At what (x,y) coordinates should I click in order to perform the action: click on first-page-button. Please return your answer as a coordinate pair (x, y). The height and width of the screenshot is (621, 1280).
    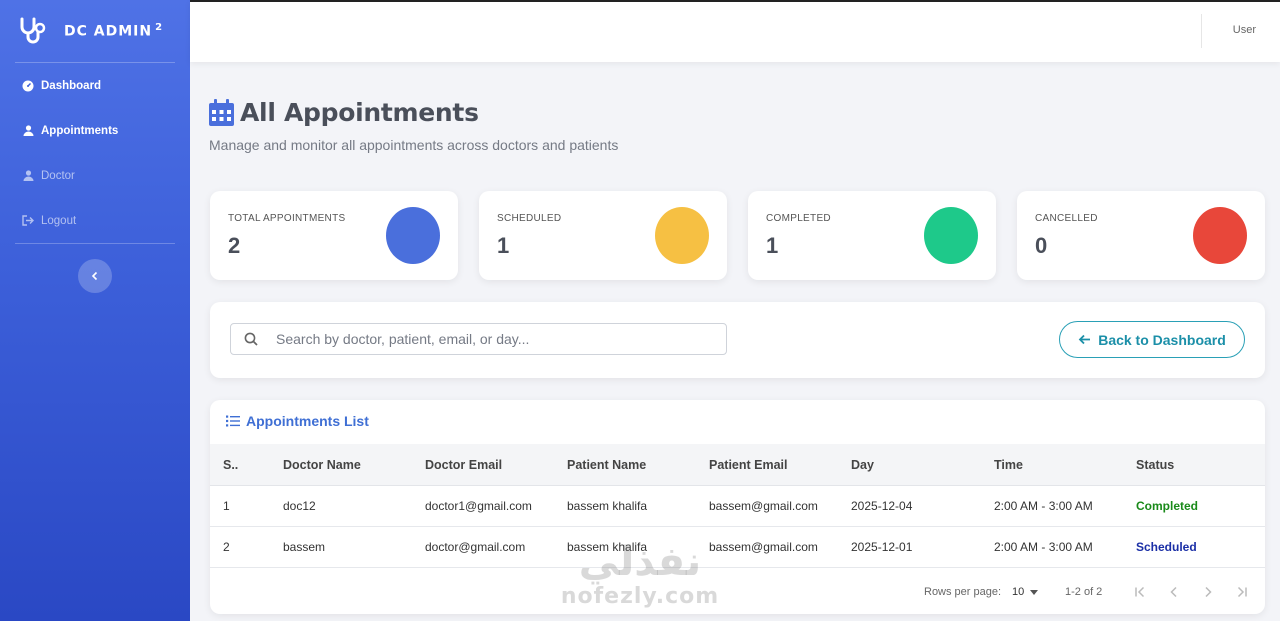
    Looking at the image, I should click on (1140, 592).